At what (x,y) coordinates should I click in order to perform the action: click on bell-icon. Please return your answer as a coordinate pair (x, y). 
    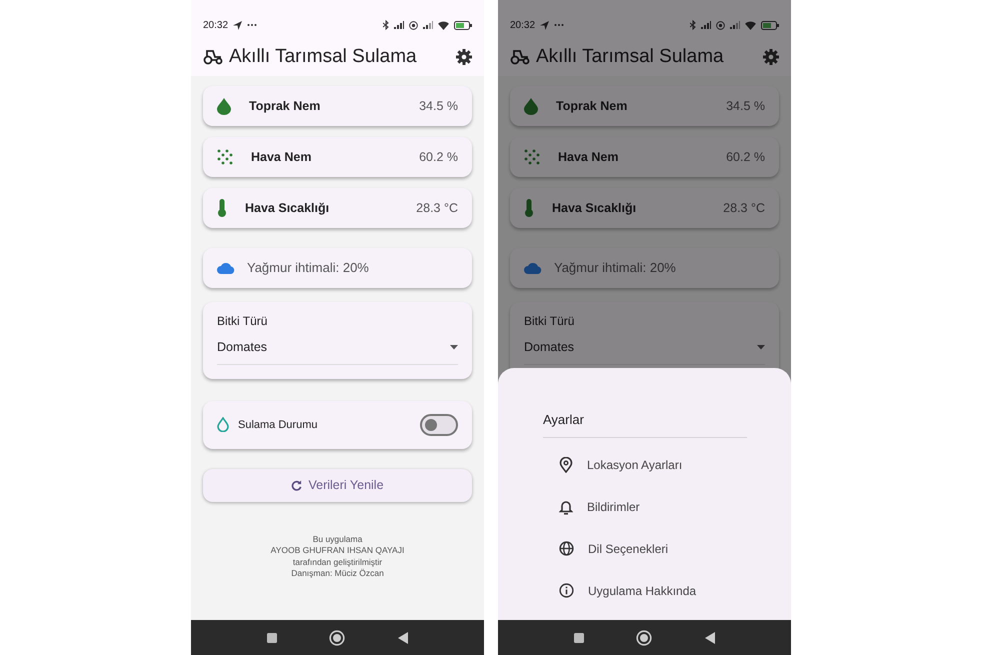
    Looking at the image, I should click on (566, 506).